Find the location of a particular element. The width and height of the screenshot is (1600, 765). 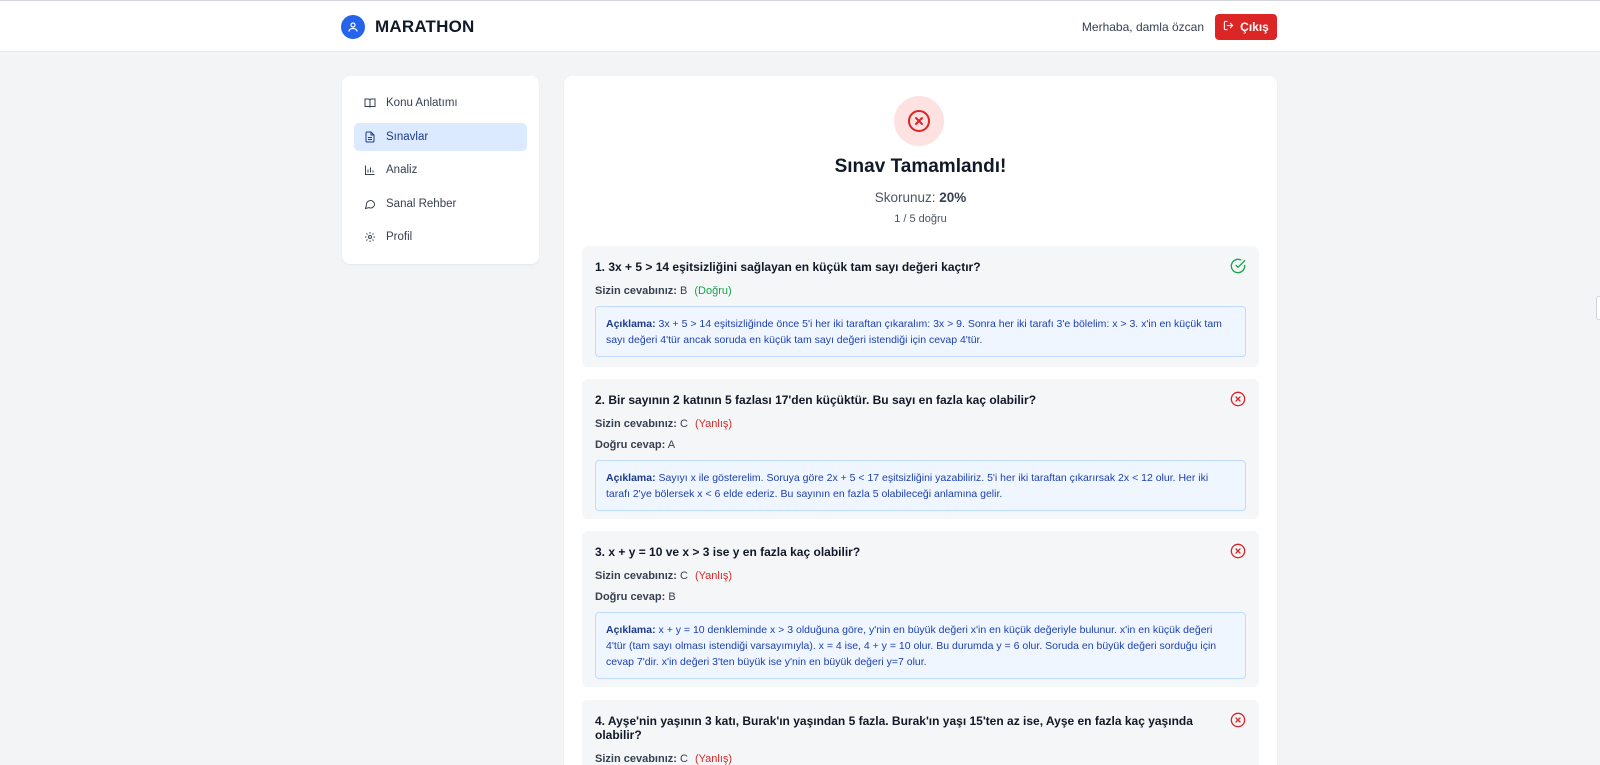

your-answer-value: B is located at coordinates (683, 291).